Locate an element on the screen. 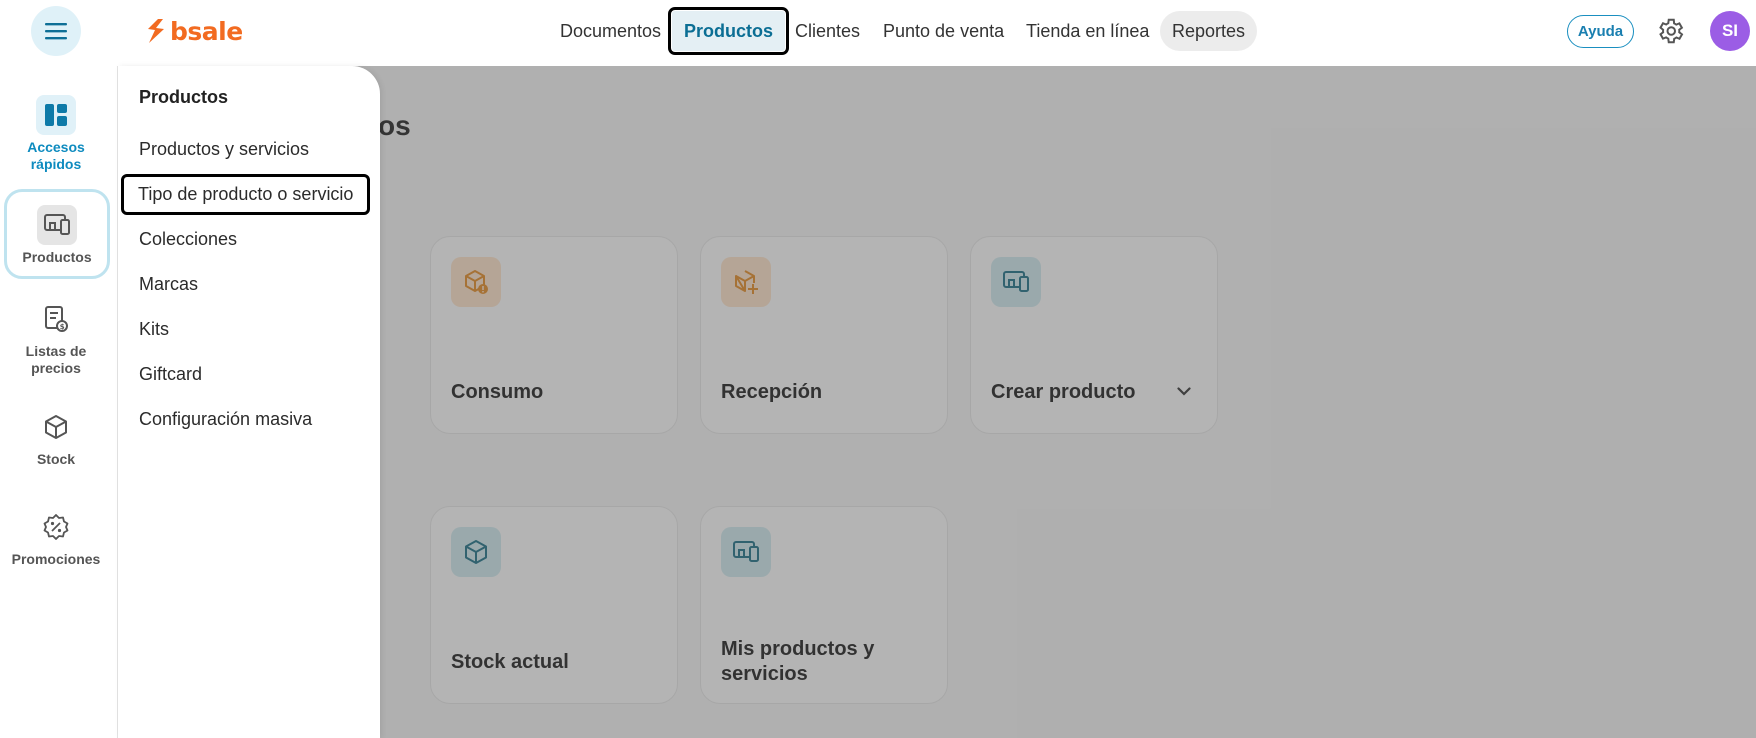 The width and height of the screenshot is (1756, 738). dropdown-item-giftcard: Giftcard is located at coordinates (170, 374).